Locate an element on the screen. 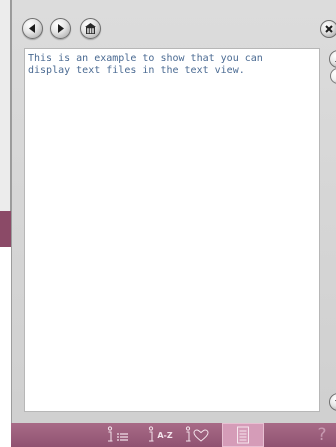 The width and height of the screenshot is (336, 447). help-icon: ? is located at coordinates (322, 435).